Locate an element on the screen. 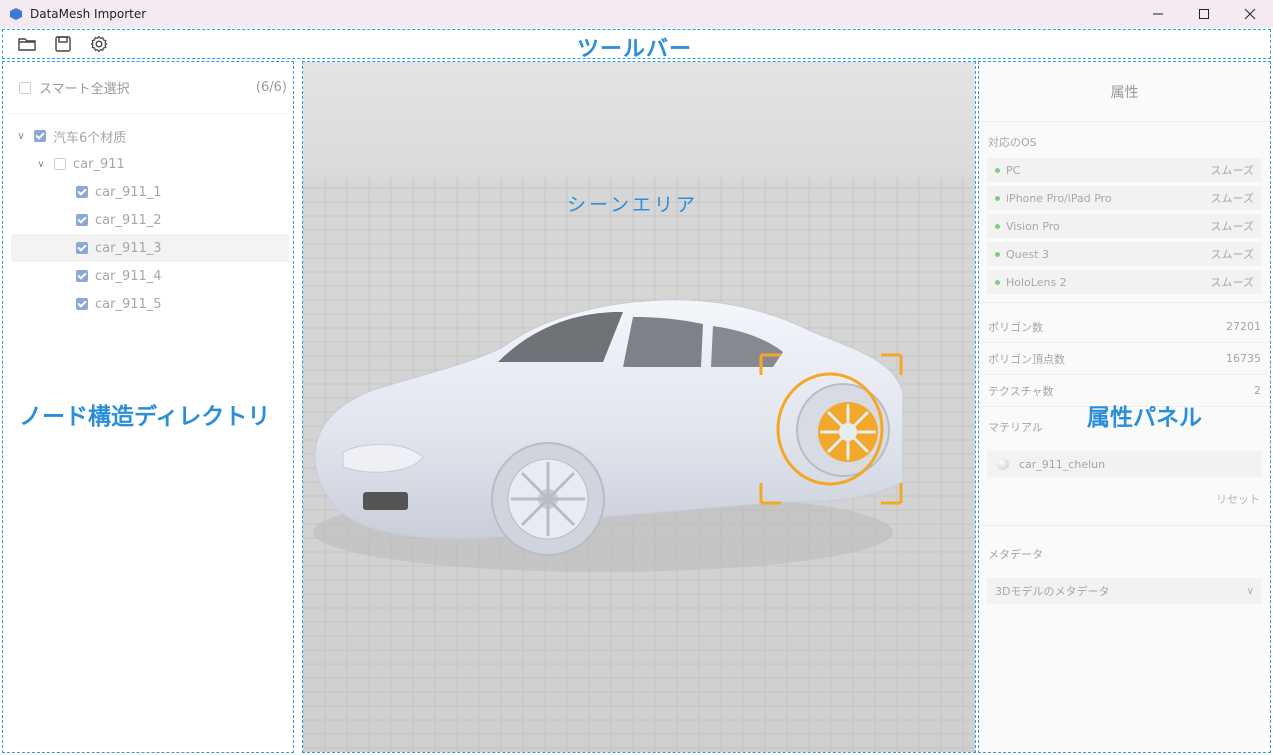  minimize-button is located at coordinates (1158, 14).